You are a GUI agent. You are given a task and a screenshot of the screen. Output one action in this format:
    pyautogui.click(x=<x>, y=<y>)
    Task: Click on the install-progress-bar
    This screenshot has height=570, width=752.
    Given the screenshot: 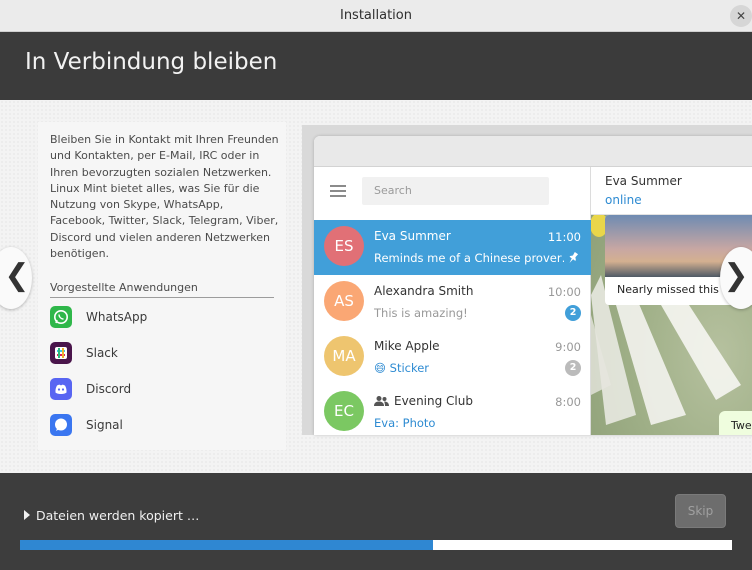 What is the action you would take?
    pyautogui.click(x=376, y=545)
    